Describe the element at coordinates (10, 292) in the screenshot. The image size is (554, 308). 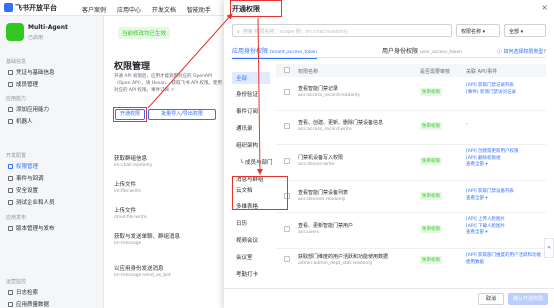
I see `log-icon` at that location.